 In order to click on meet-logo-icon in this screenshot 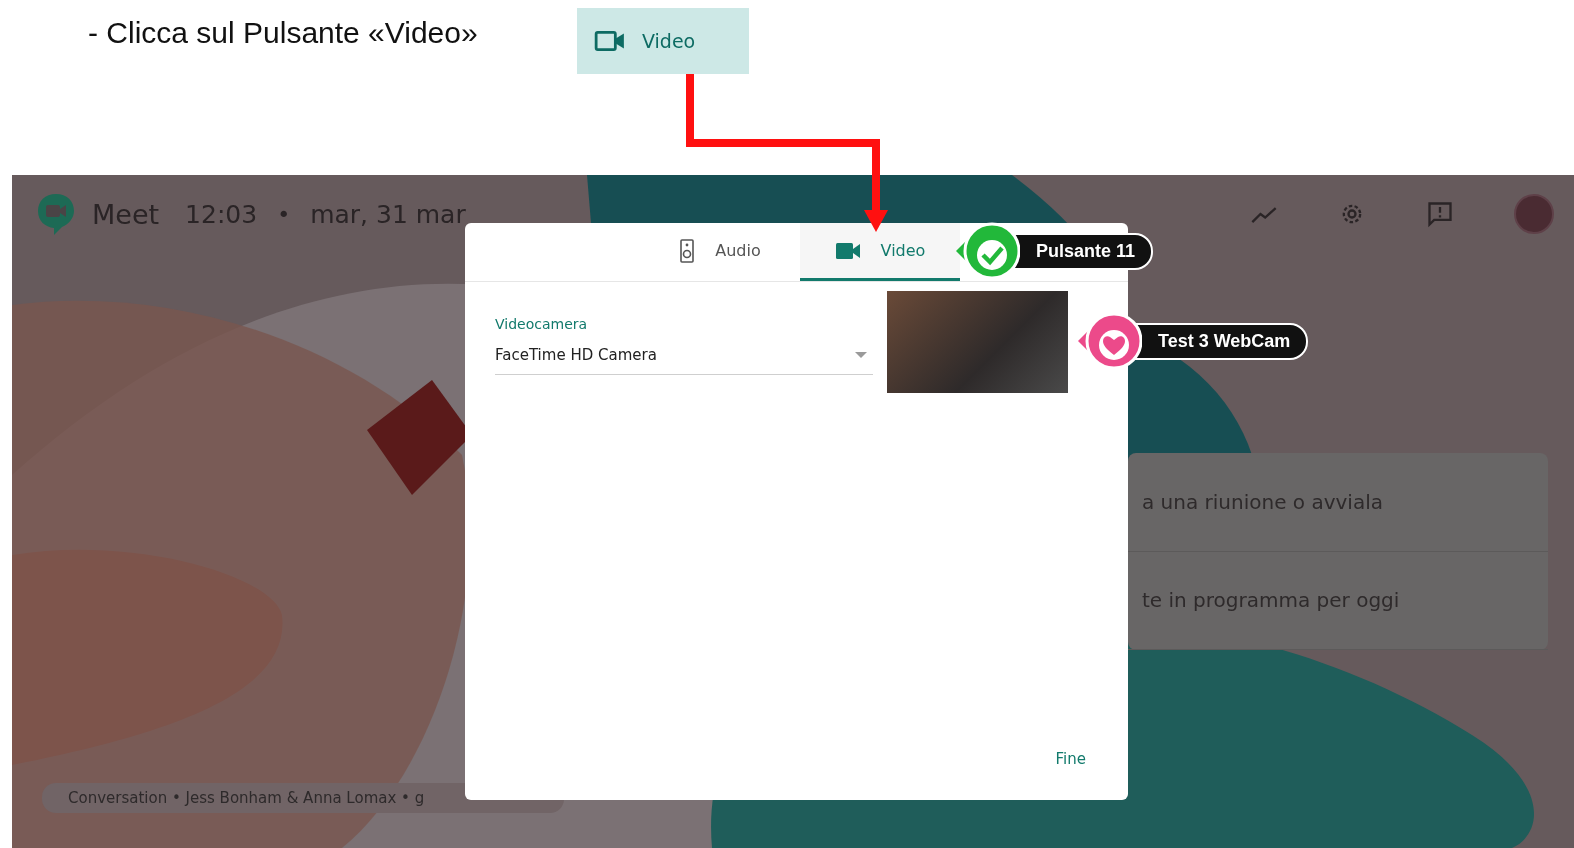, I will do `click(56, 214)`.